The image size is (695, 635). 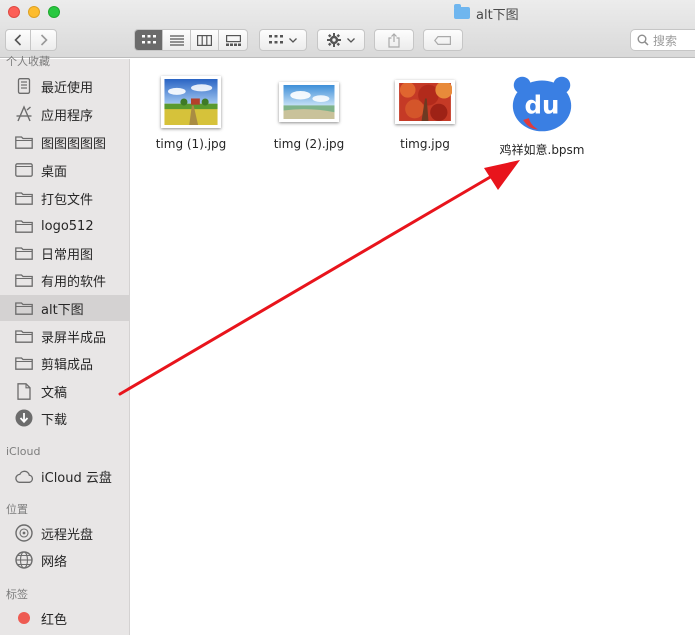 I want to click on sidebar-item-label: 打包文件, so click(x=67, y=200).